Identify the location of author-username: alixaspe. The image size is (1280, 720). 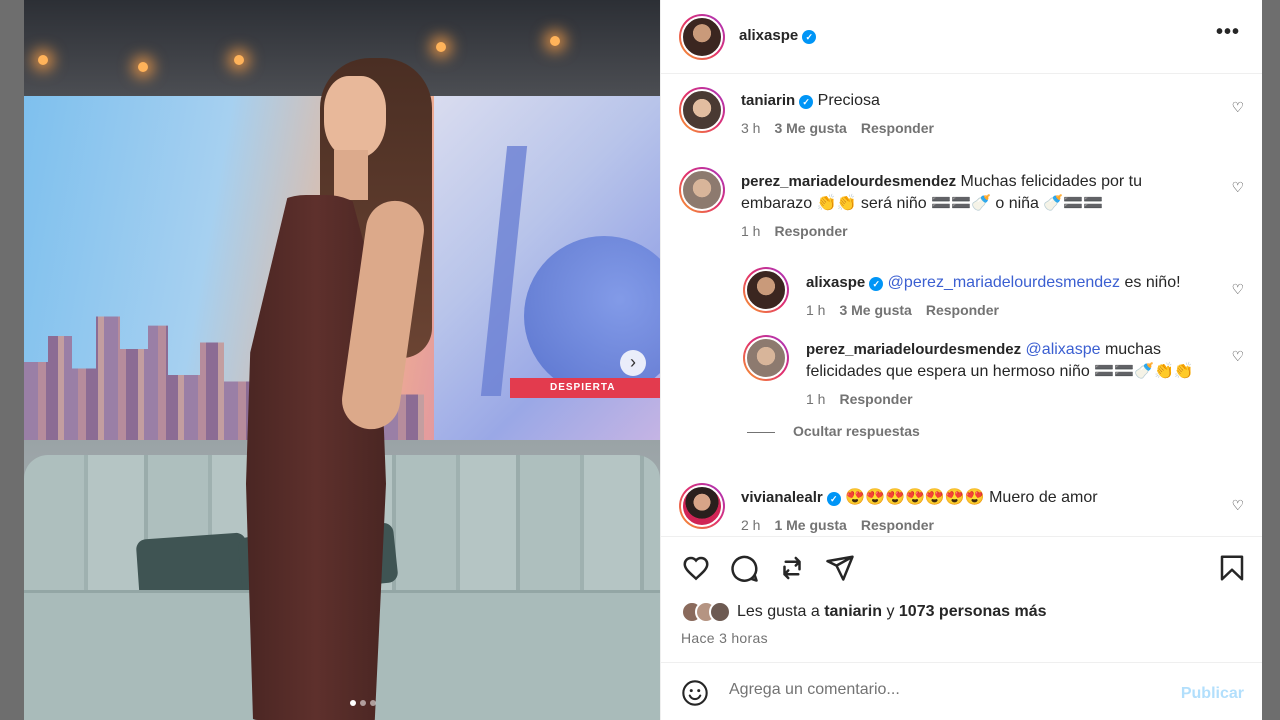
(768, 35).